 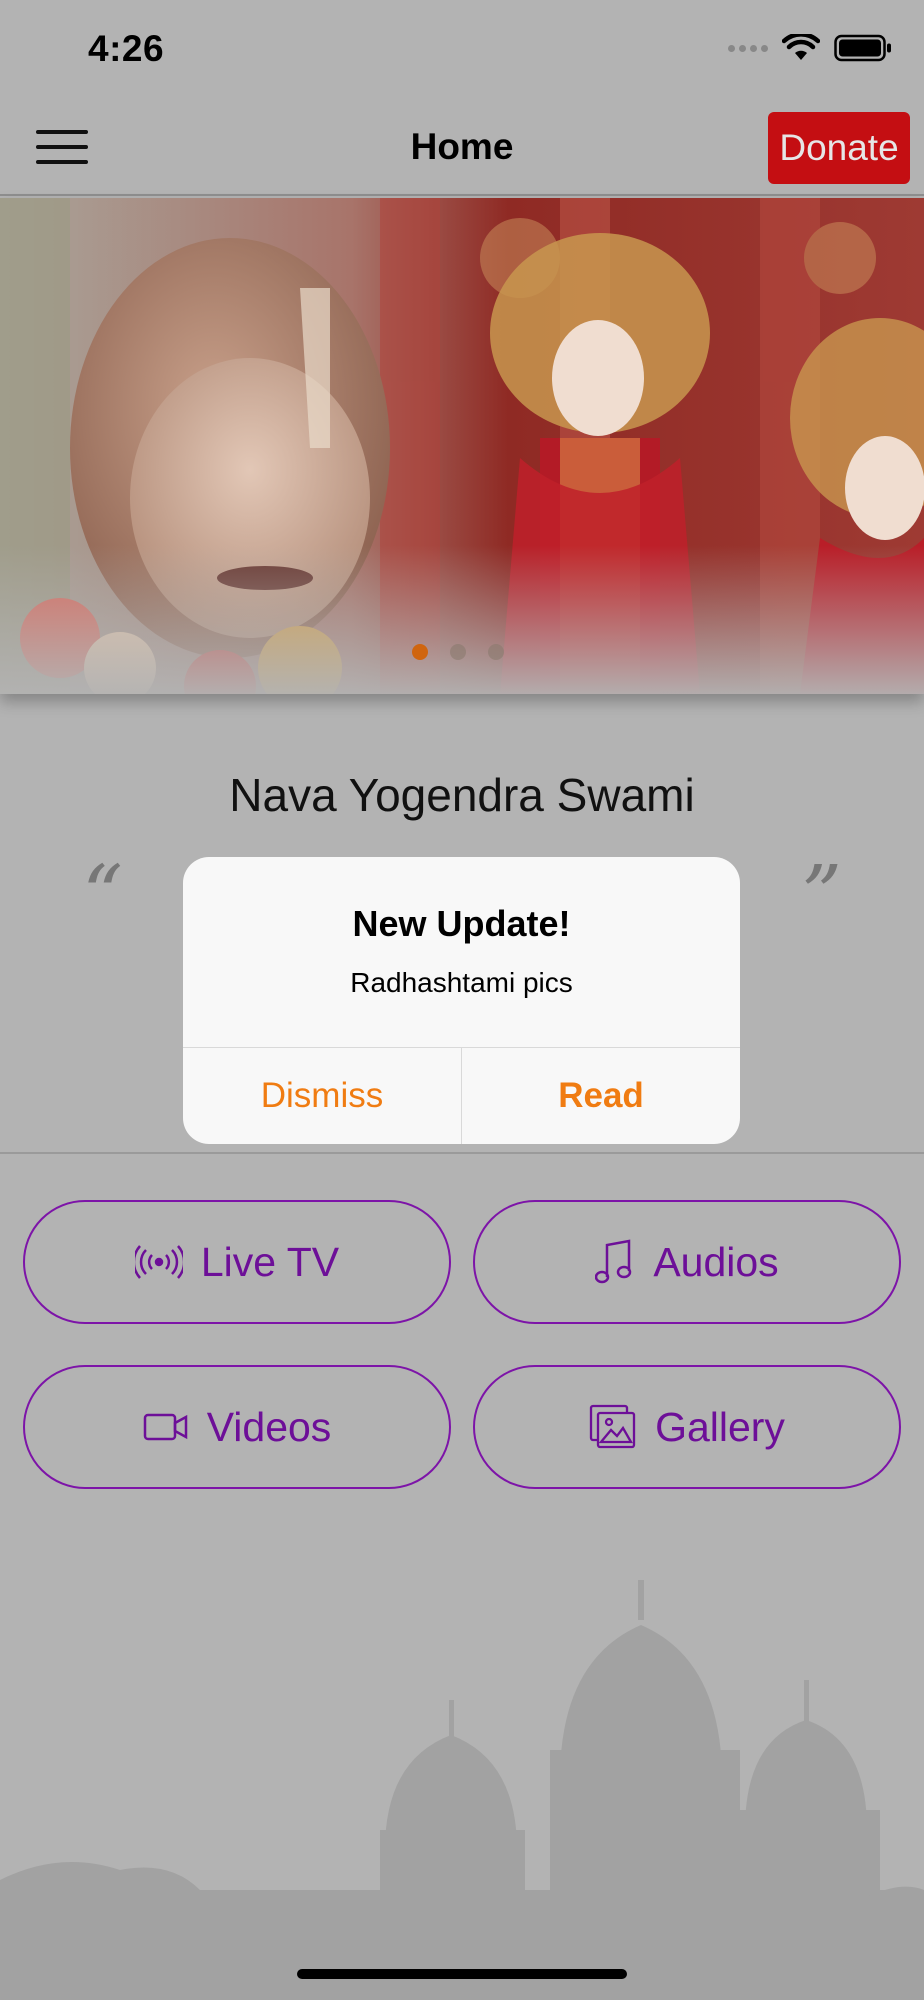 What do you see at coordinates (862, 48) in the screenshot?
I see `battery-icon` at bounding box center [862, 48].